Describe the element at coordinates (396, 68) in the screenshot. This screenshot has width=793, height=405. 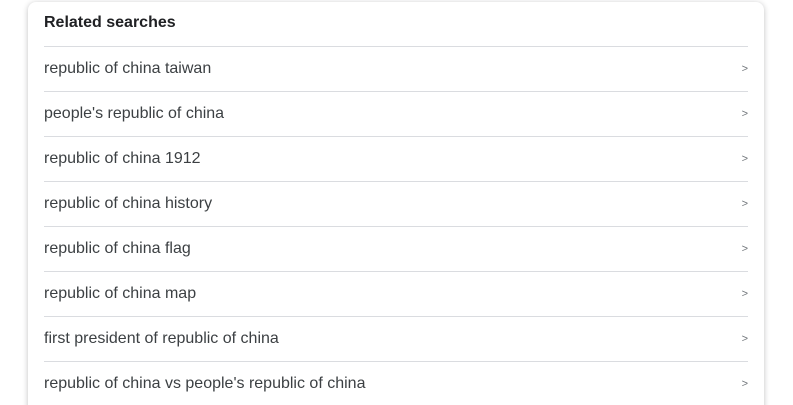
I see `related-search-item: republic of china taiwan >` at that location.